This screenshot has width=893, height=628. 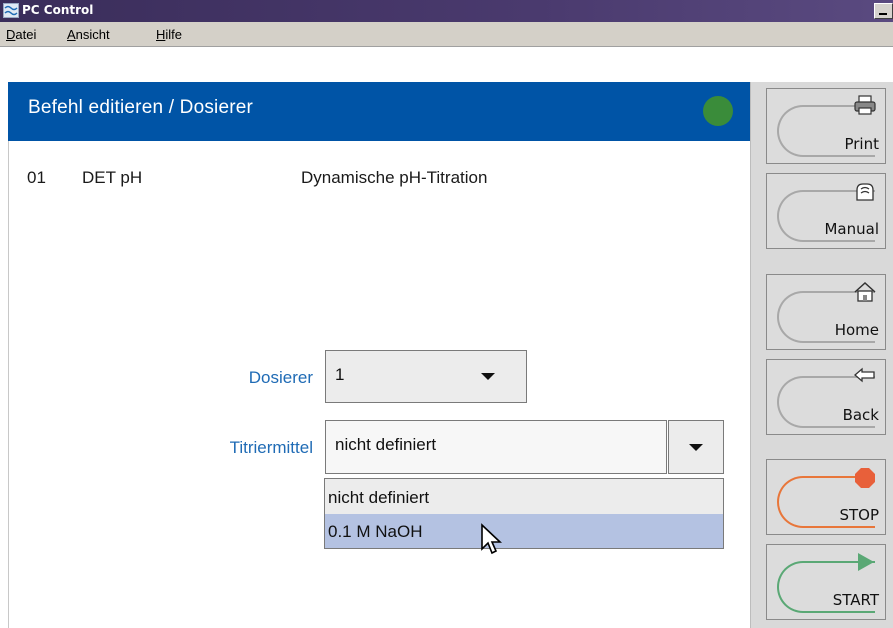 What do you see at coordinates (826, 126) in the screenshot?
I see `print-button: Print` at bounding box center [826, 126].